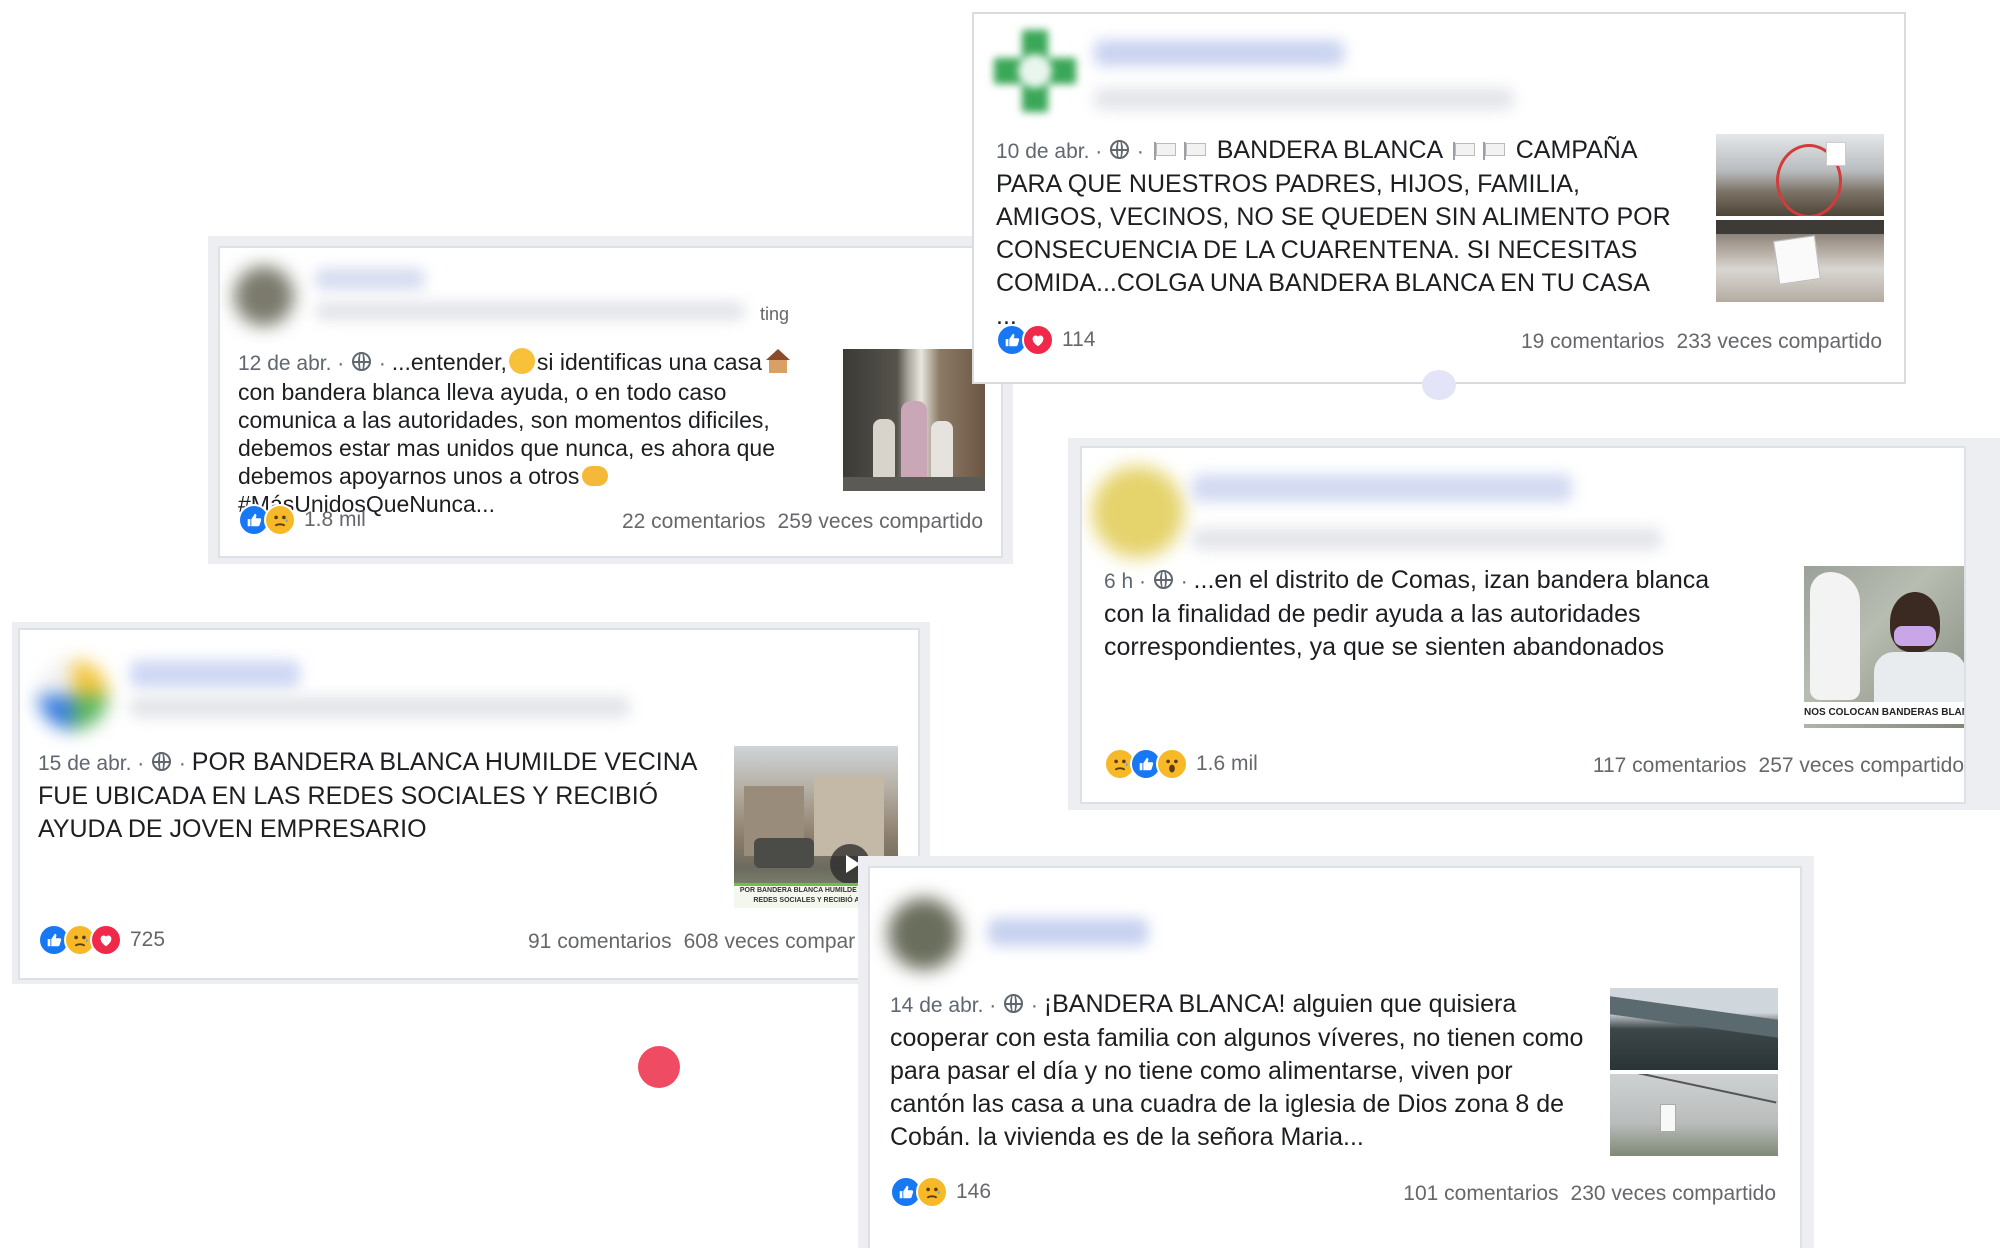  What do you see at coordinates (1884, 647) in the screenshot?
I see `post-video-thumbnail: NOS COLOCAN BANDERAS BLANCAS PARA` at bounding box center [1884, 647].